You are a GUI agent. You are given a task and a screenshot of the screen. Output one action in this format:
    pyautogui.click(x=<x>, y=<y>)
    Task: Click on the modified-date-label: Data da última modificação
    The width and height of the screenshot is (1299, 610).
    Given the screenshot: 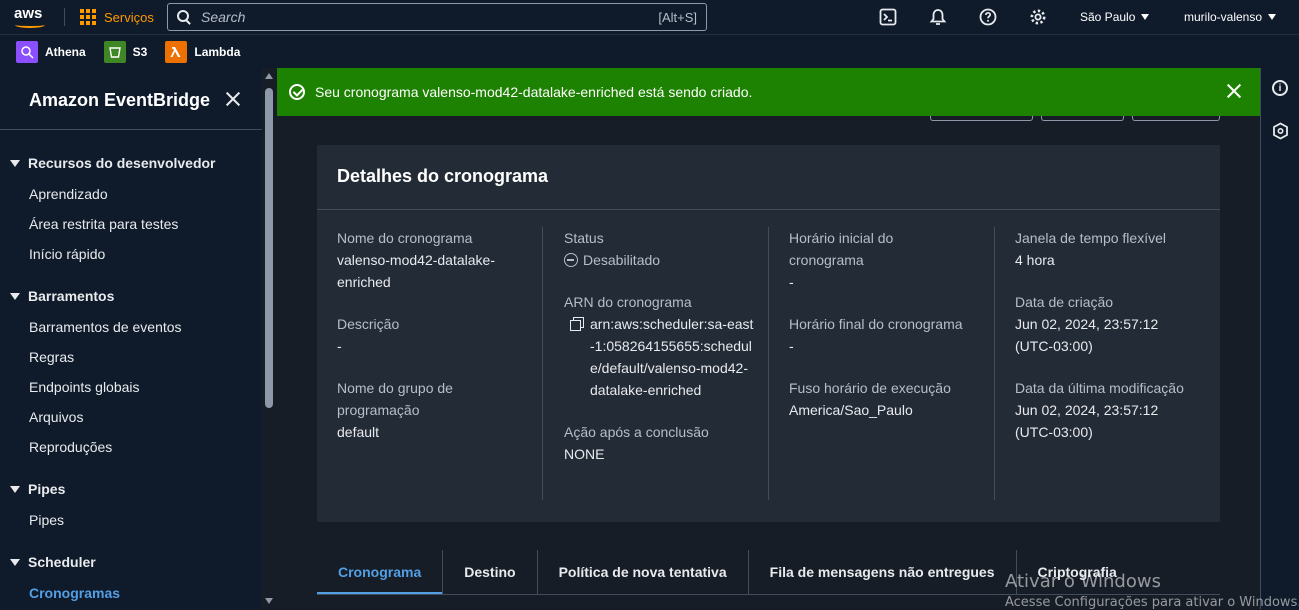 What is the action you would take?
    pyautogui.click(x=1099, y=388)
    